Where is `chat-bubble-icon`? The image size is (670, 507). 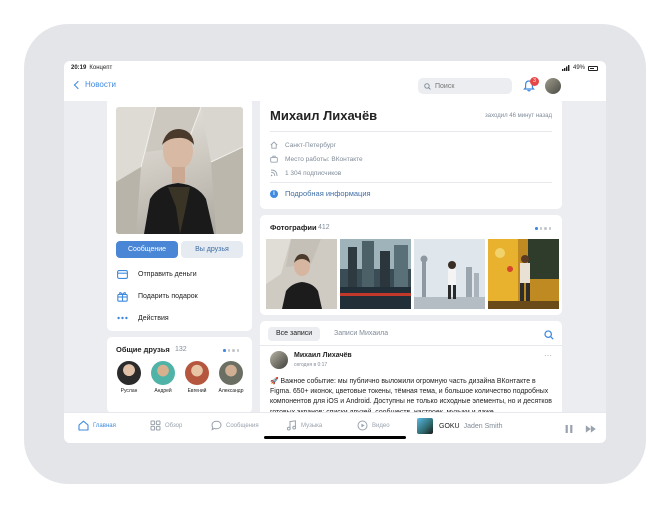
chat-bubble-icon is located at coordinates (216, 425).